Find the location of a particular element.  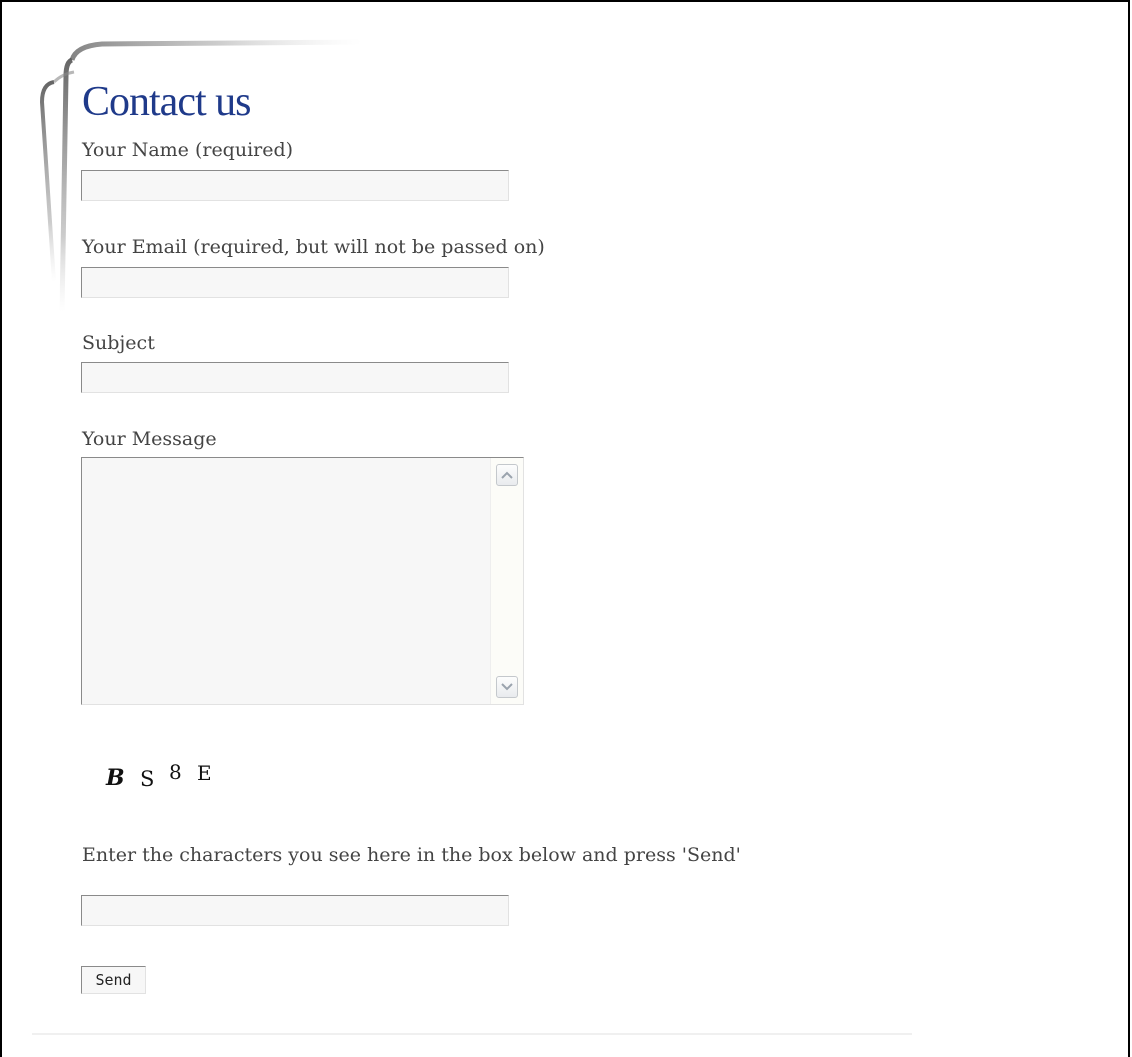

email-input is located at coordinates (295, 282).